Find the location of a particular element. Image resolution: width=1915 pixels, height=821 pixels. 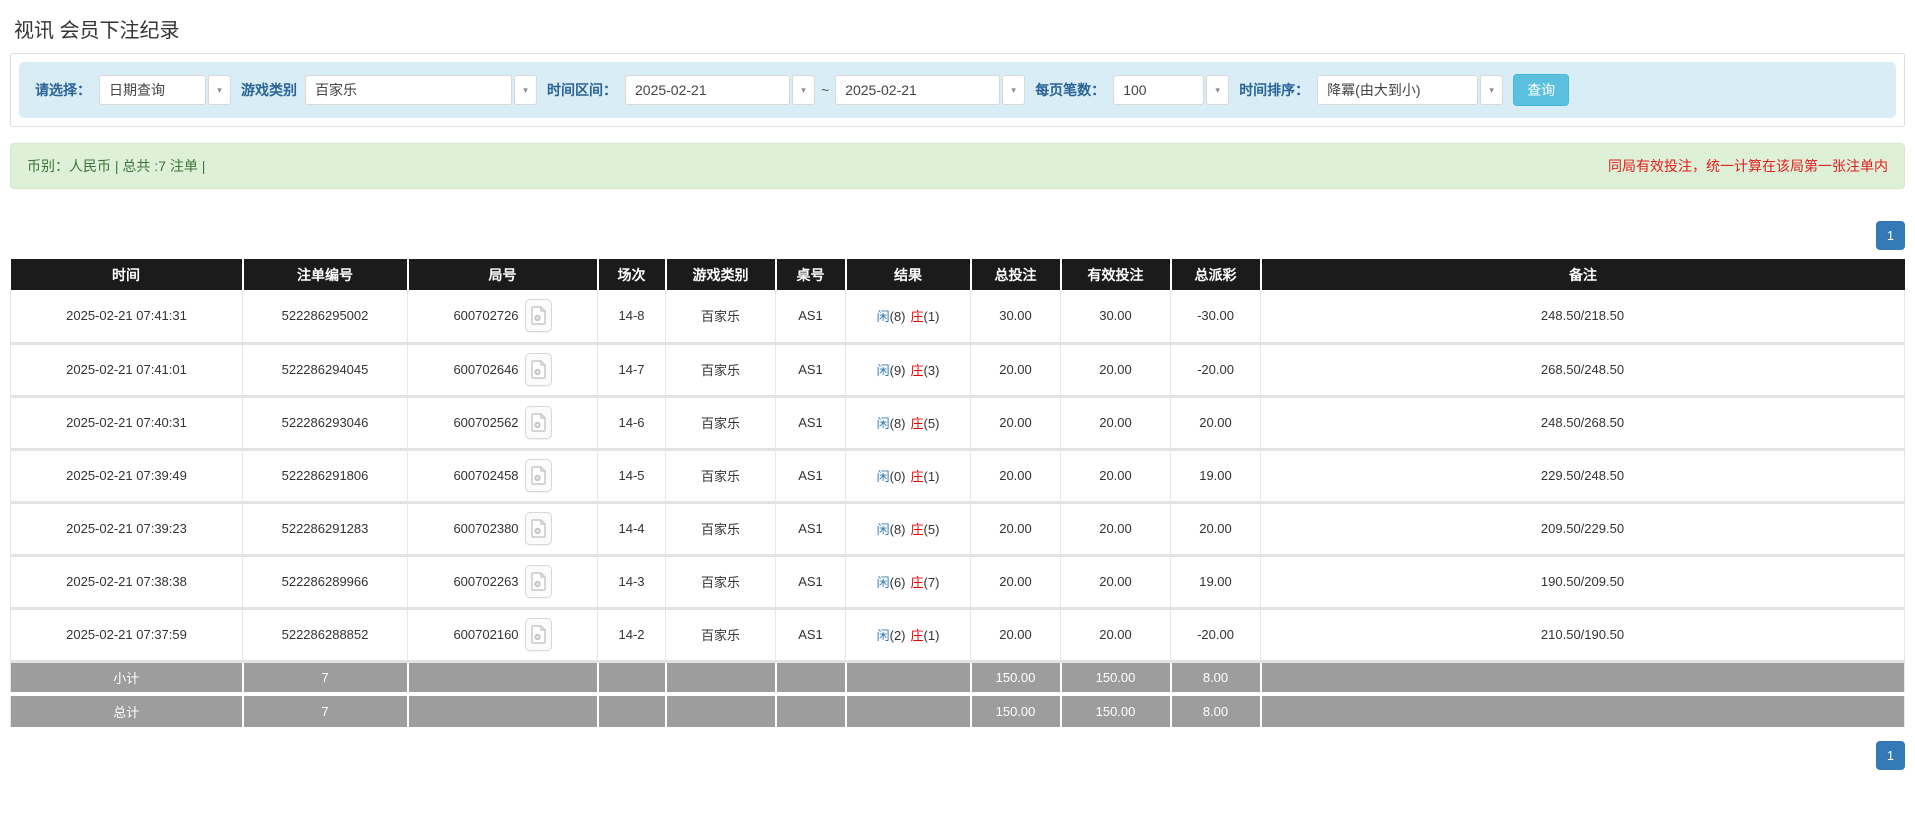

time-sort-value: 降冪(由大到小) is located at coordinates (1398, 90).